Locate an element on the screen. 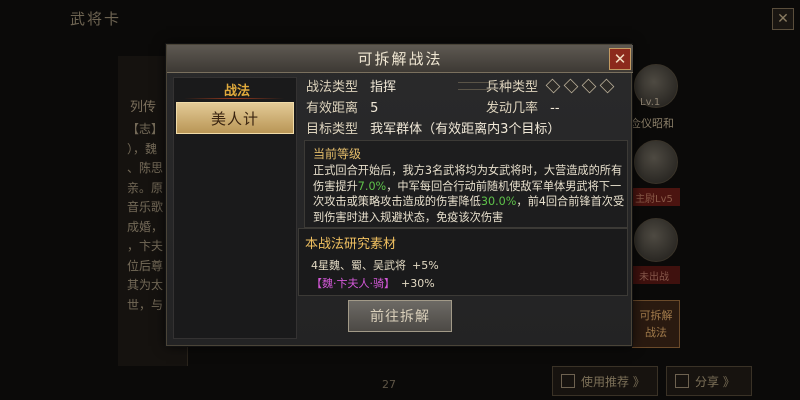 This screenshot has height=400, width=800. trigger-rate-label: 发动几率 is located at coordinates (512, 108).